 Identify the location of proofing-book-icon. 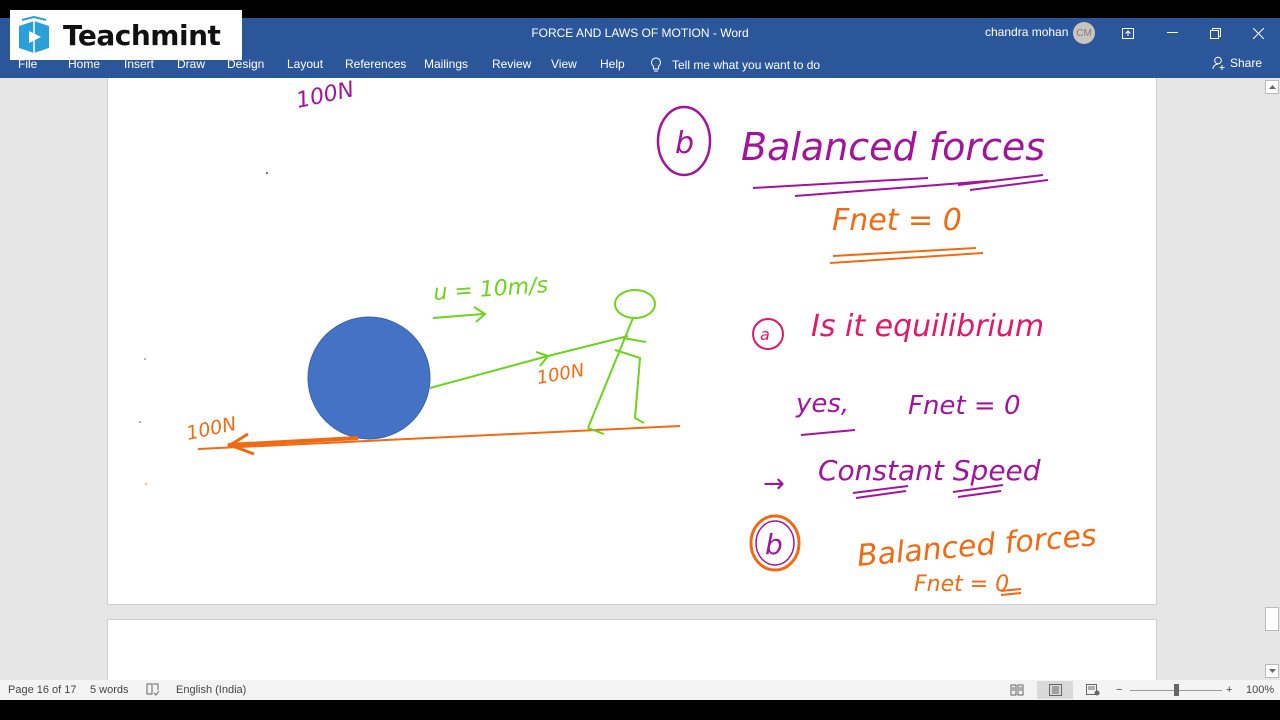
(153, 689).